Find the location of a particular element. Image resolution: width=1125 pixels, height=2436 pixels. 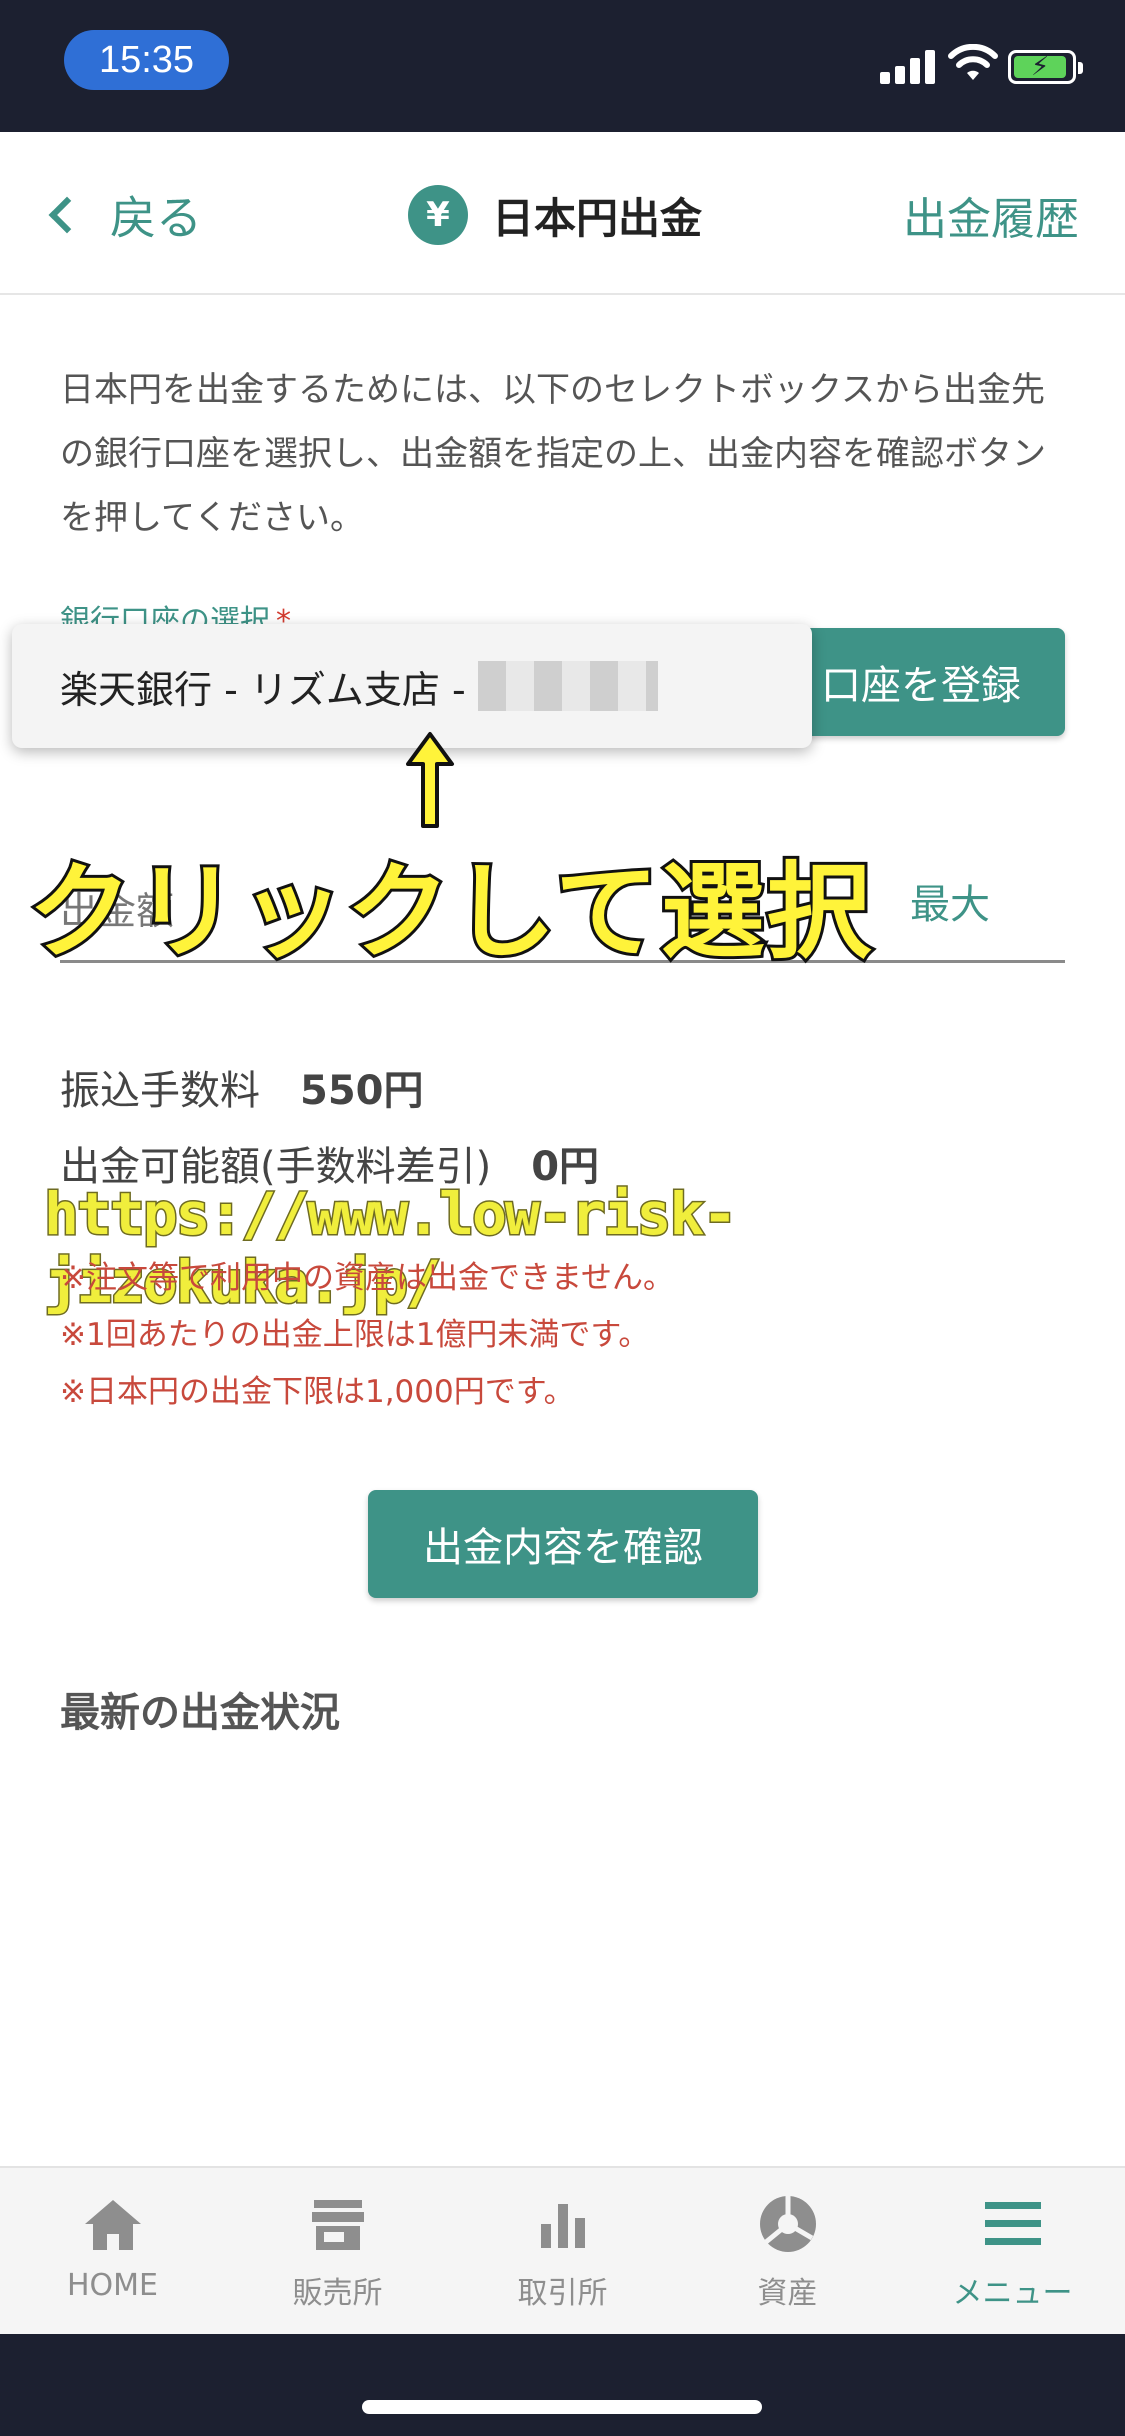

tab-home: HOME is located at coordinates (112, 2251).